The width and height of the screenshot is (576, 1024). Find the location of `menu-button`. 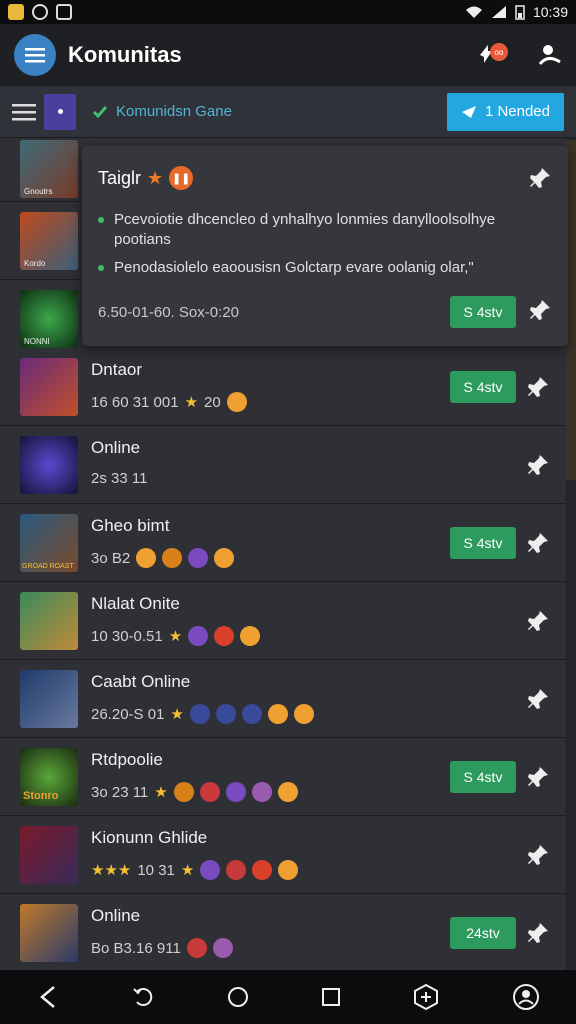

menu-button is located at coordinates (35, 55).